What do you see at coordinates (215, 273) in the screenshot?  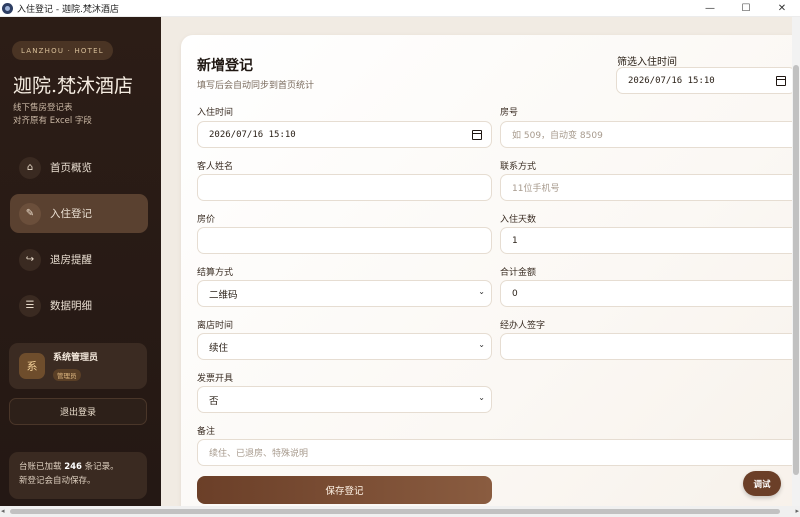 I see `payment-method-label: 结算方式` at bounding box center [215, 273].